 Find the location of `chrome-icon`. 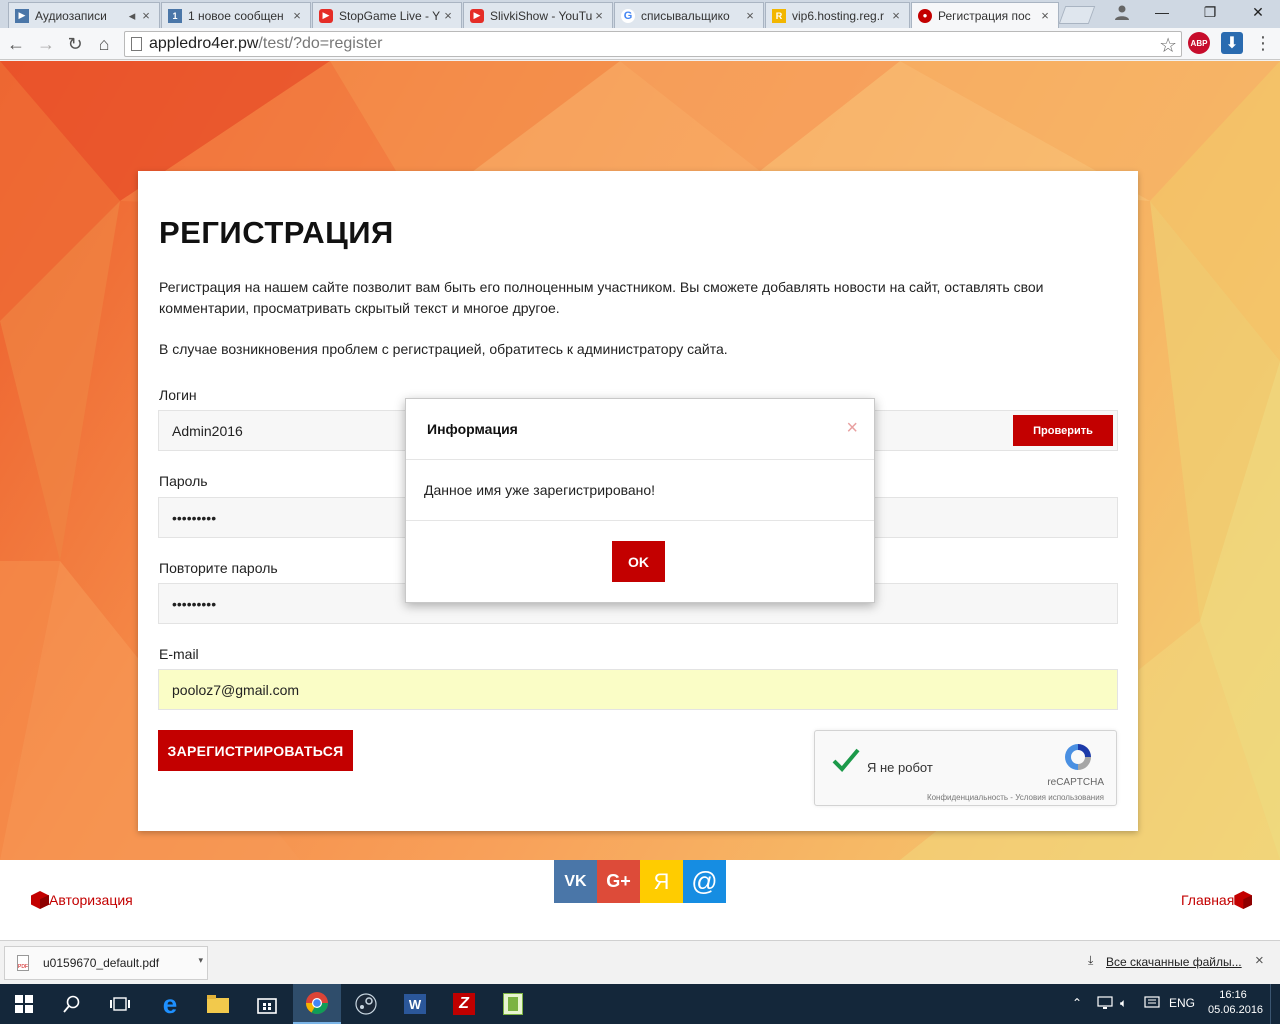

chrome-icon is located at coordinates (317, 1004).